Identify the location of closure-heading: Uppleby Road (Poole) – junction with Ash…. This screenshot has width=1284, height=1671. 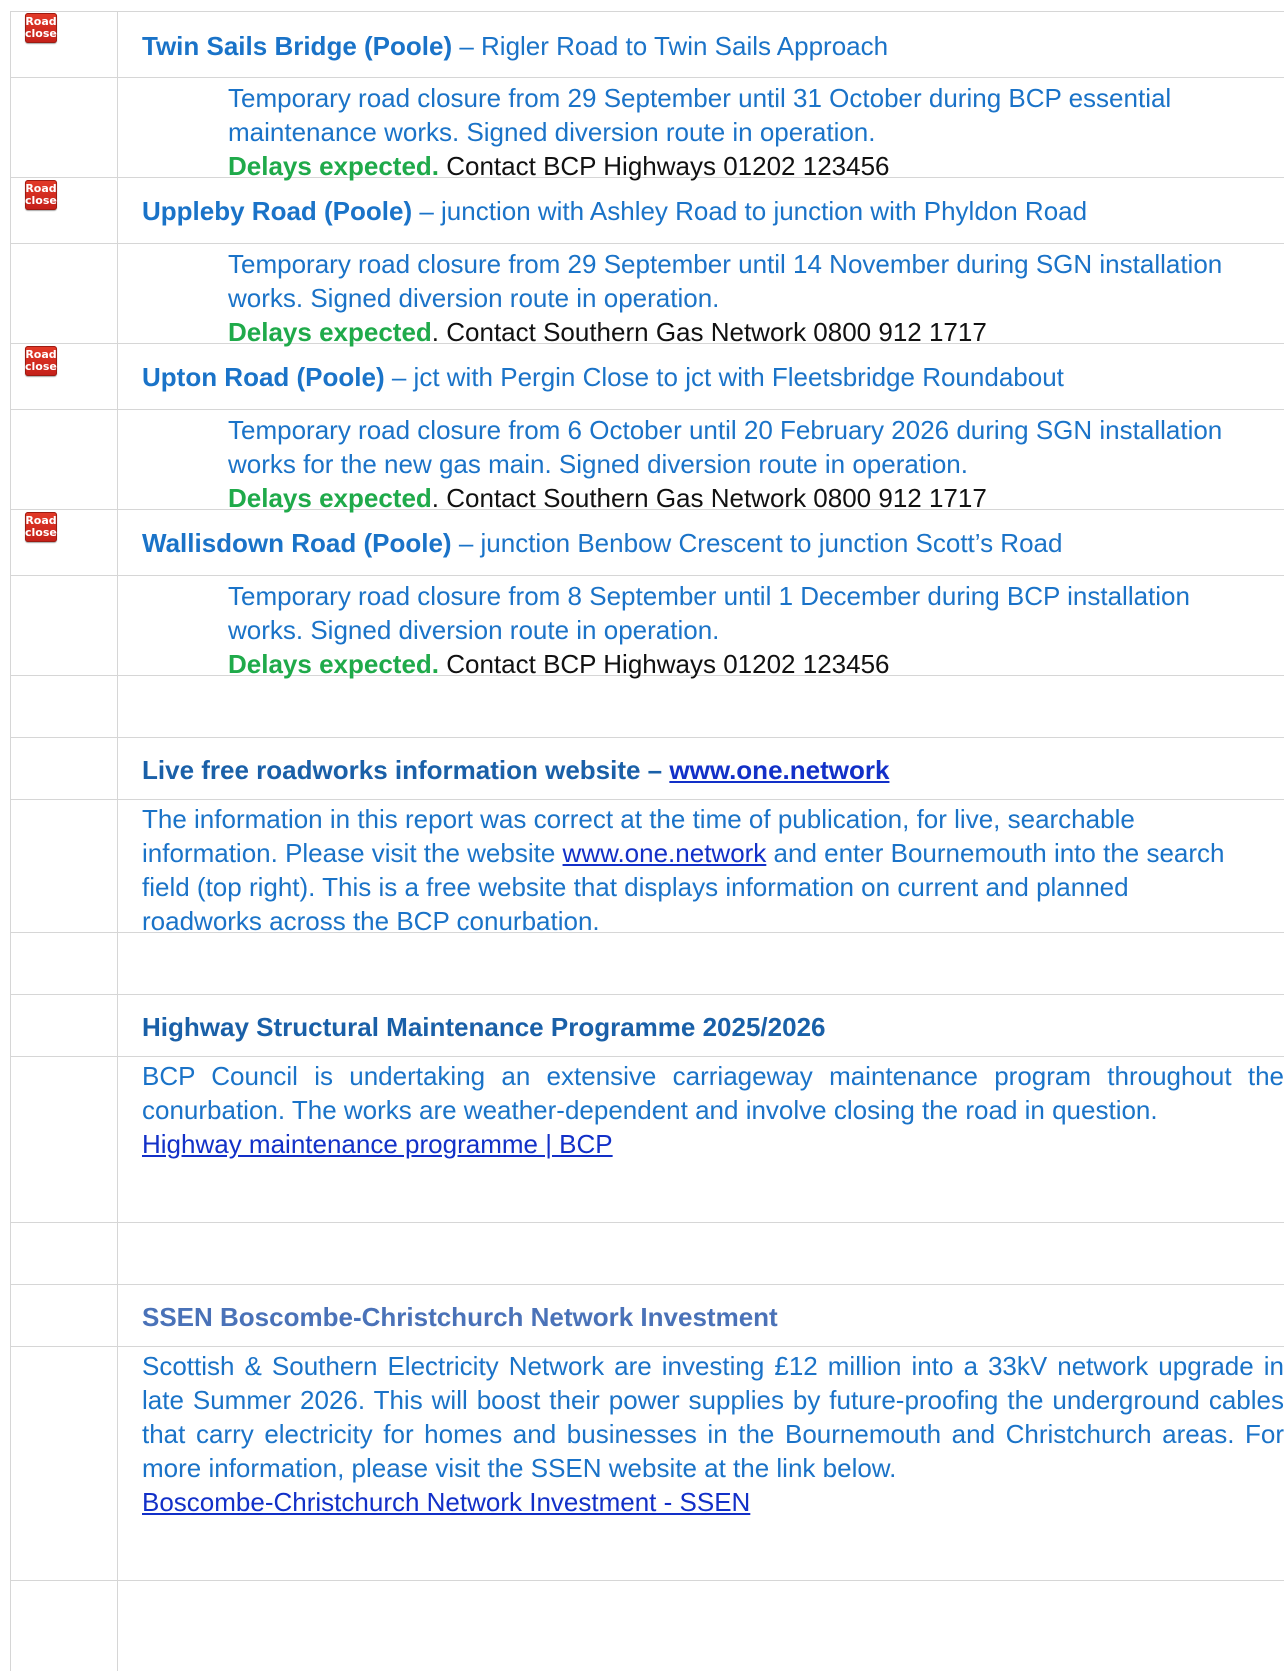
(614, 211).